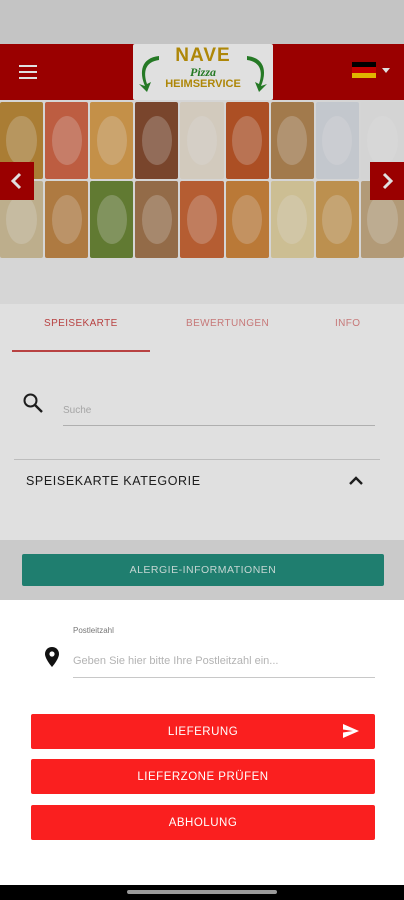 This screenshot has height=900, width=404. I want to click on postal-code-input, so click(224, 661).